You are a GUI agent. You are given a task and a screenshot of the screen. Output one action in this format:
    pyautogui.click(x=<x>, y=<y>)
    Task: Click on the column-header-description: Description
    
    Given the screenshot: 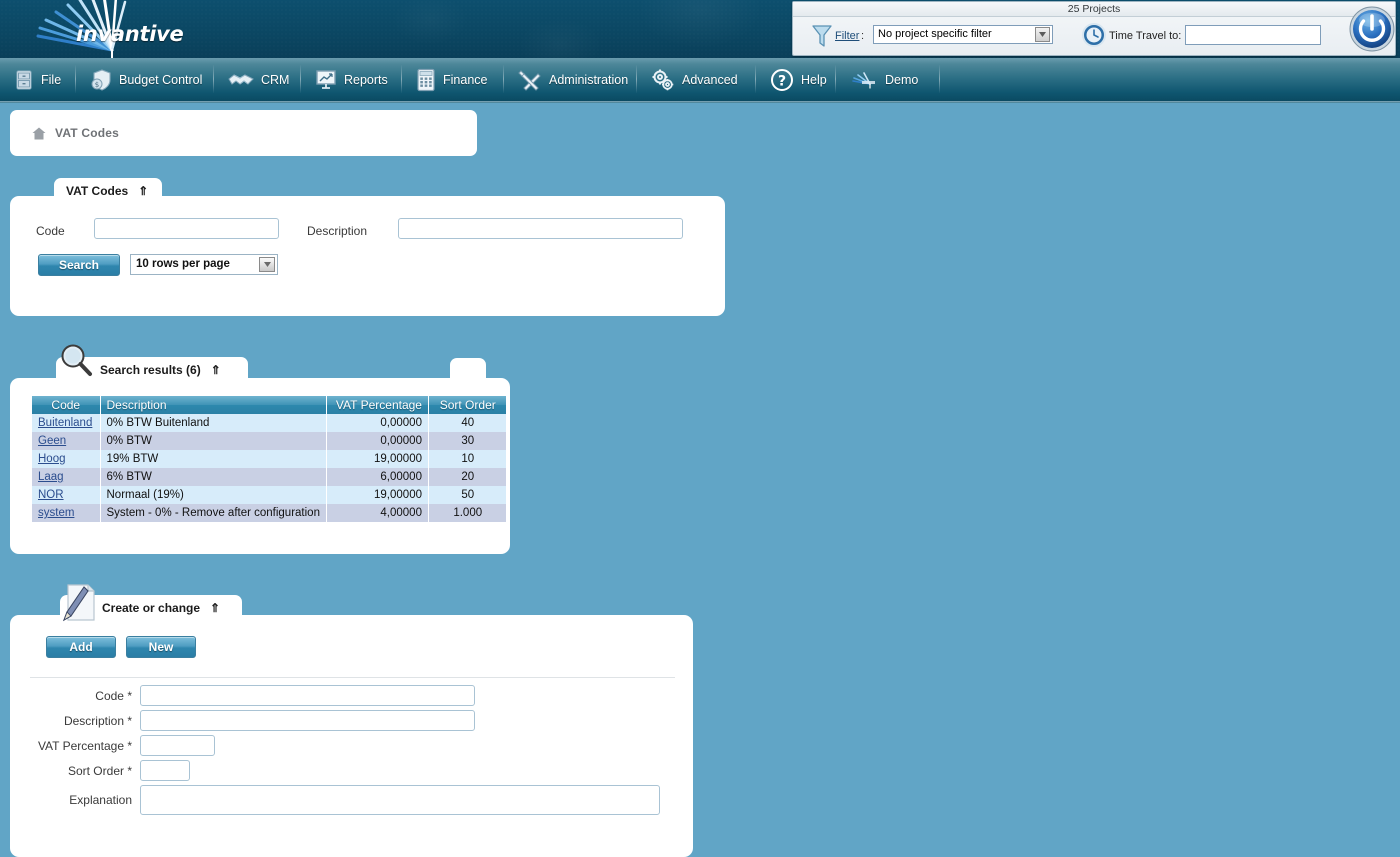 What is the action you would take?
    pyautogui.click(x=213, y=405)
    